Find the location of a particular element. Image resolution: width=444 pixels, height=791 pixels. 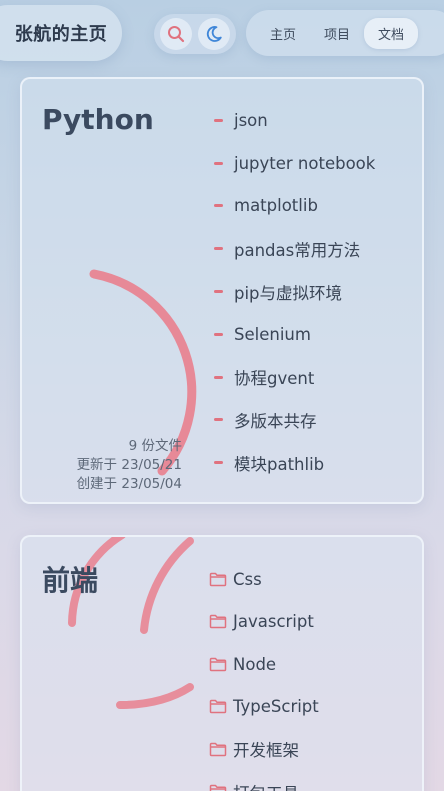

site-title: 张航的主页 is located at coordinates (61, 34).